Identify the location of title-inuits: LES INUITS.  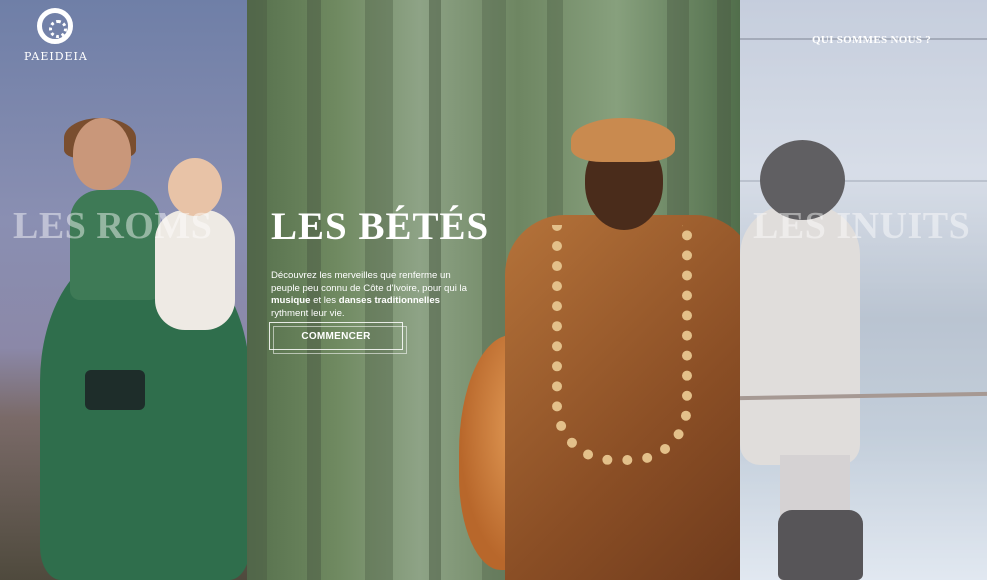
(861, 226).